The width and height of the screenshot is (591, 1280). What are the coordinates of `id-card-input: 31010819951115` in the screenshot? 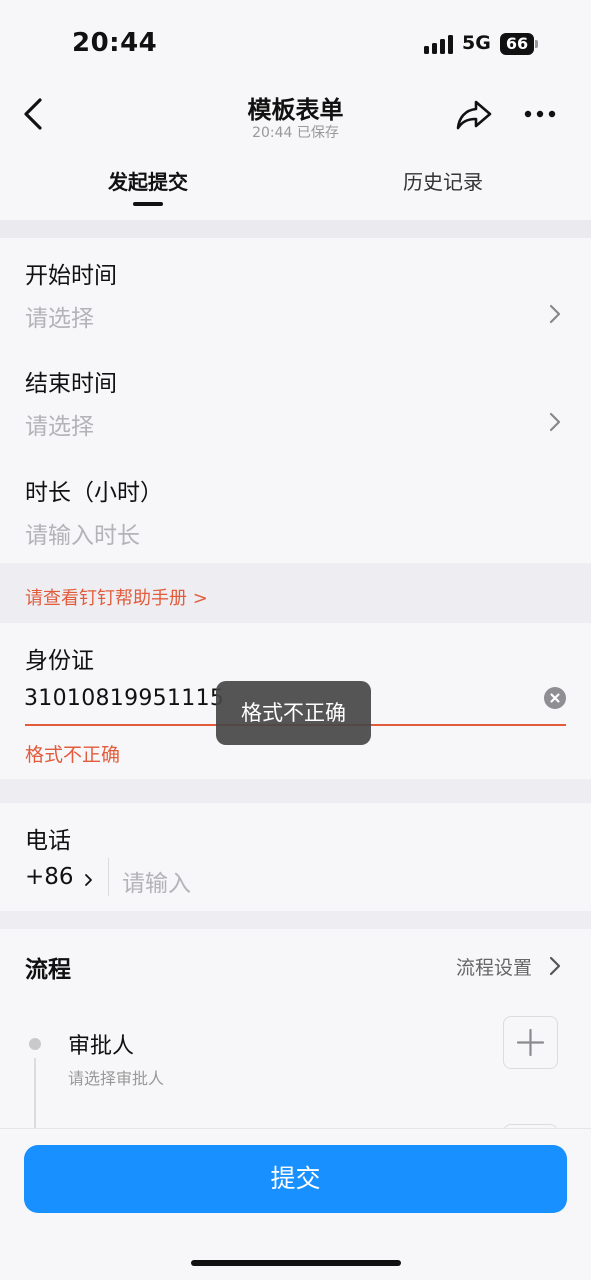 It's located at (124, 698).